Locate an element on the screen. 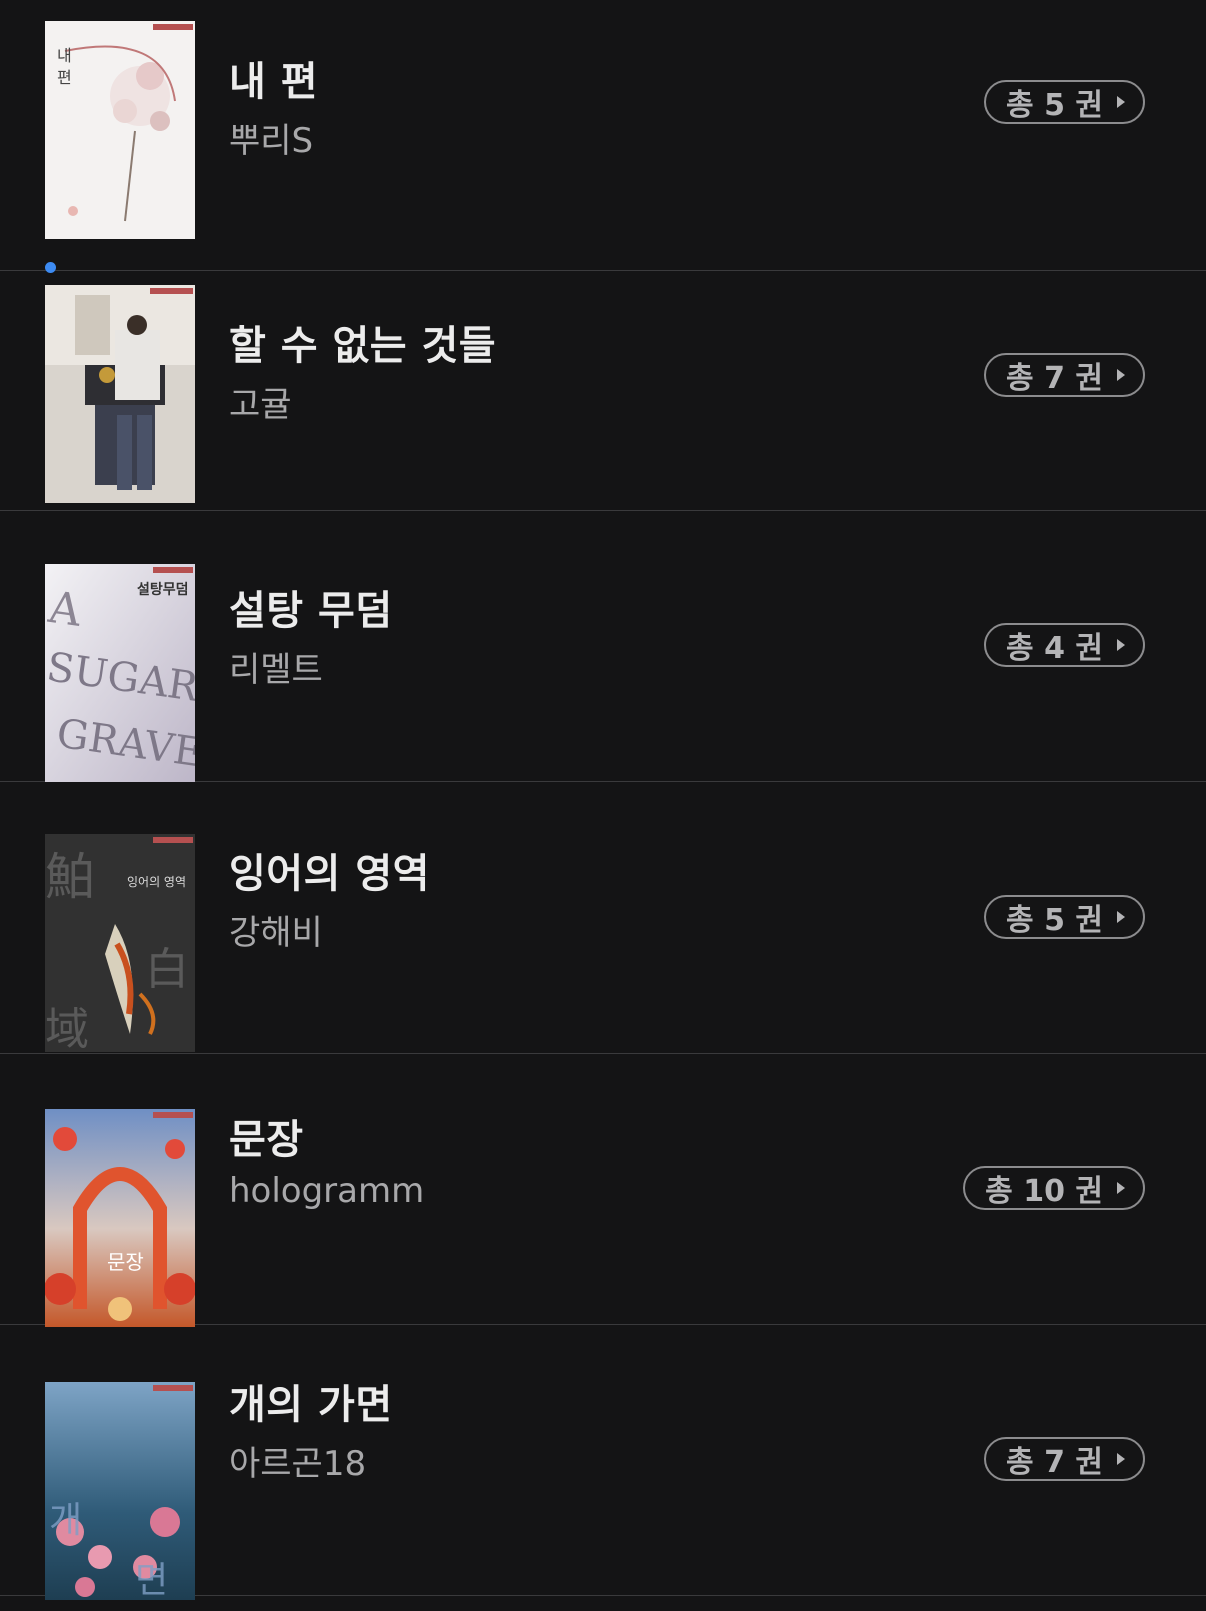  volume-count-button: 총 4 권 is located at coordinates (1064, 645).